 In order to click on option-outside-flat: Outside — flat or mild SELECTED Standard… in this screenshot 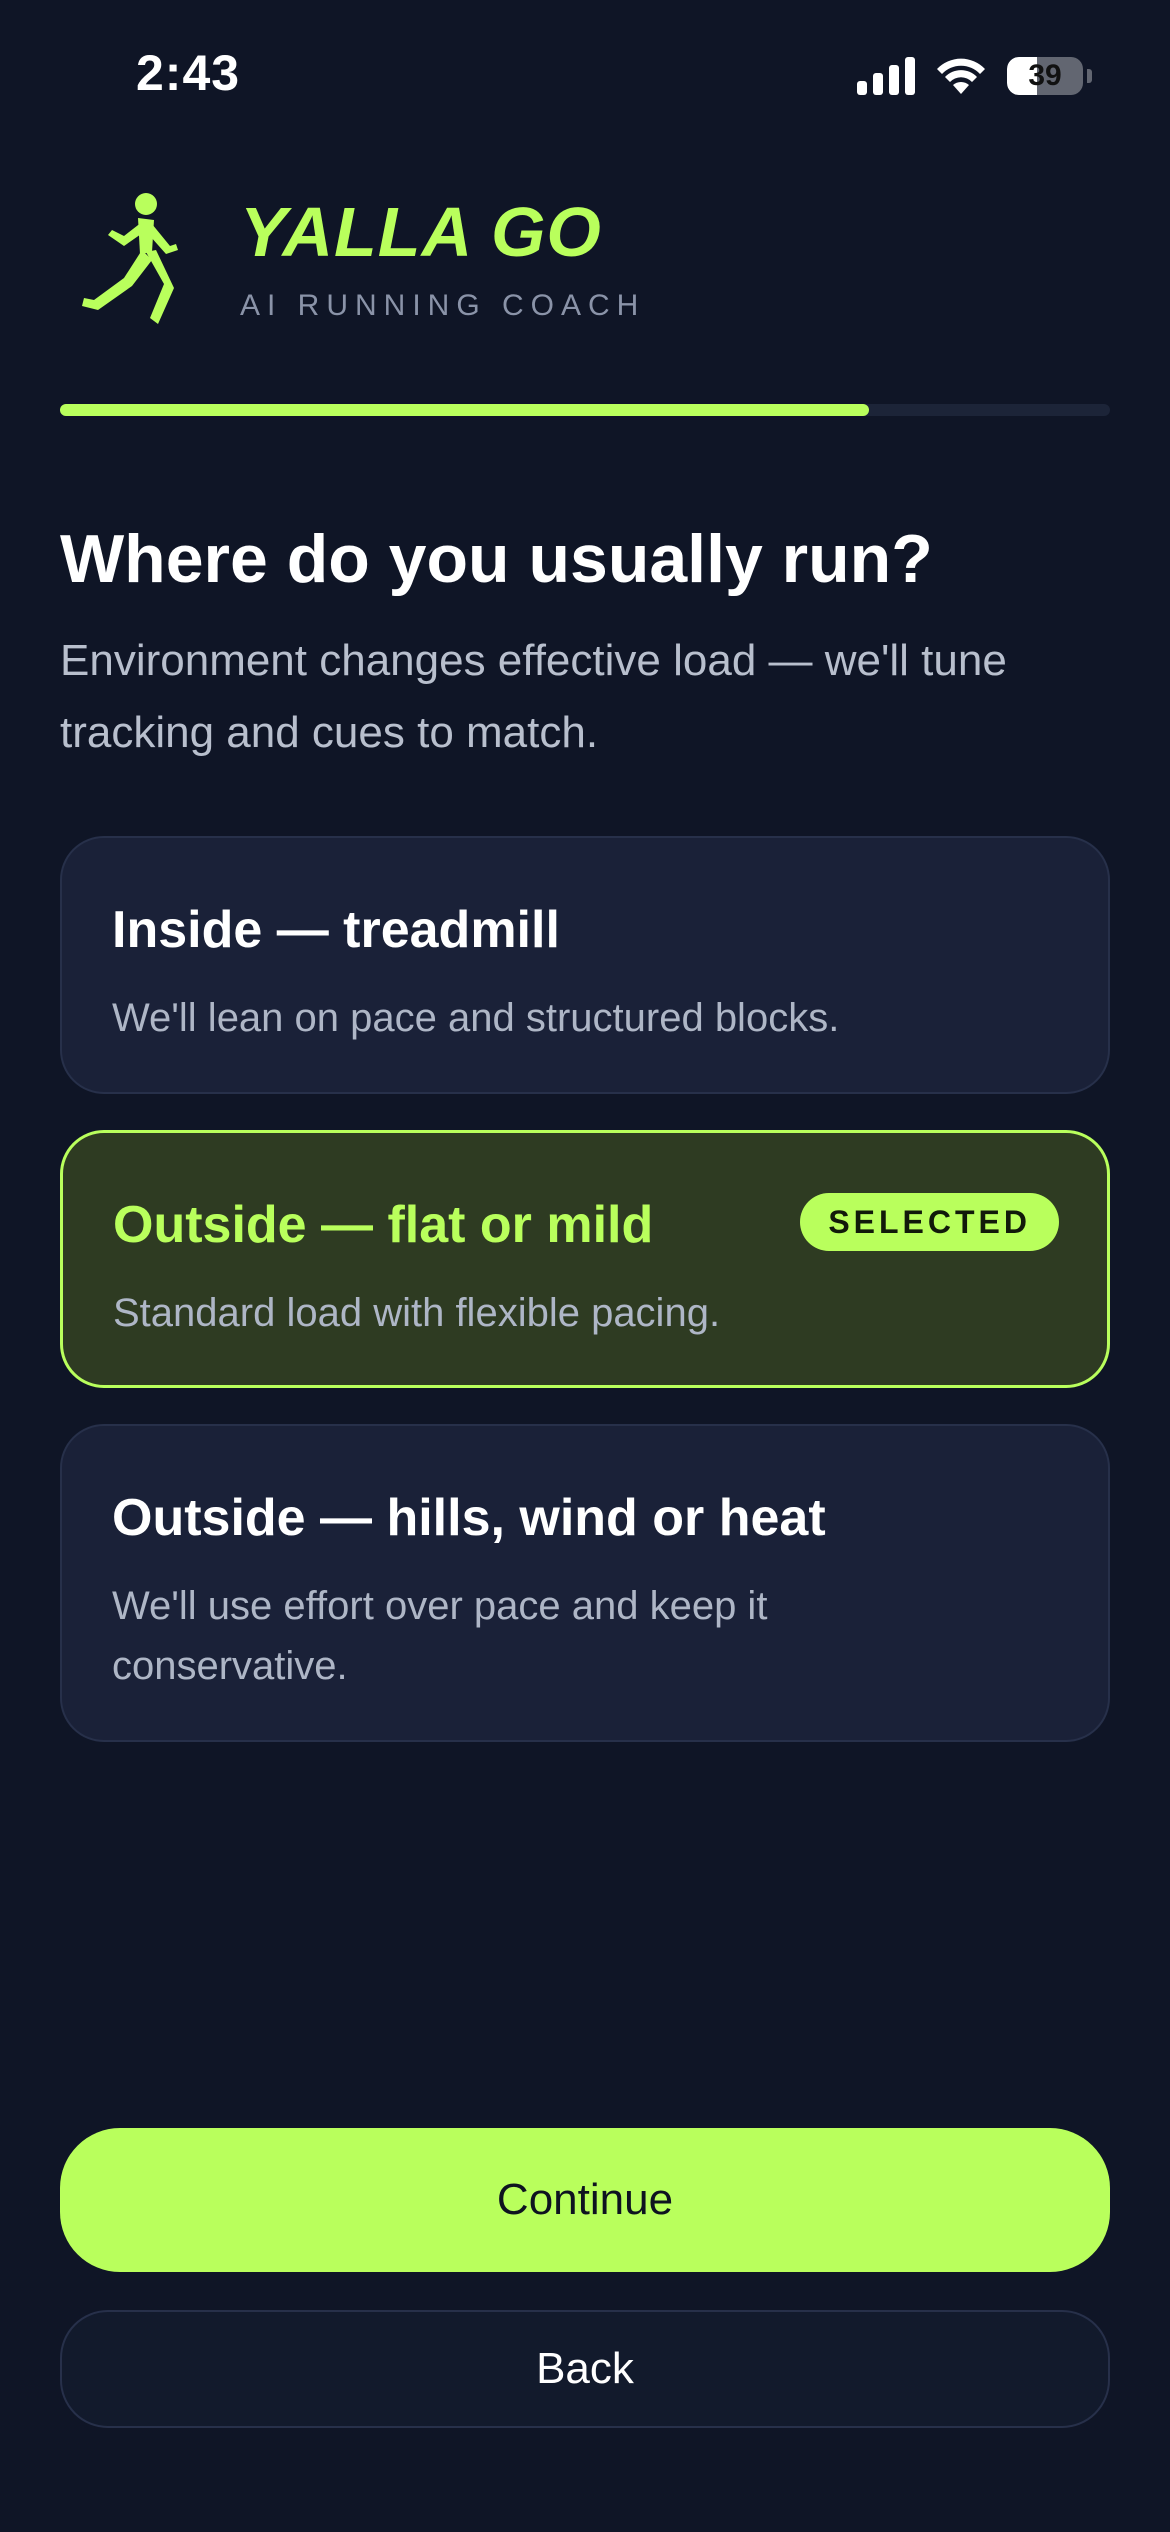, I will do `click(585, 1259)`.